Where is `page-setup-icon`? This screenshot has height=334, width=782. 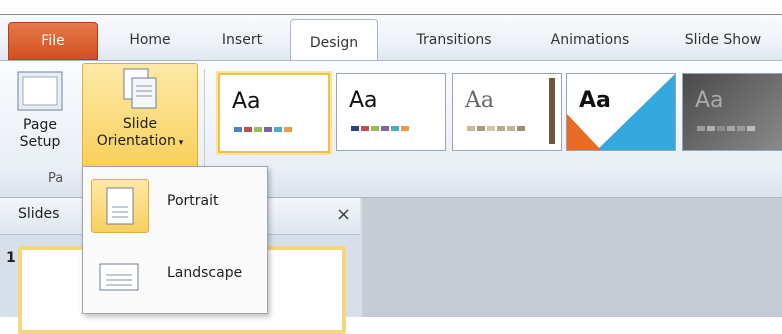 page-setup-icon is located at coordinates (40, 91).